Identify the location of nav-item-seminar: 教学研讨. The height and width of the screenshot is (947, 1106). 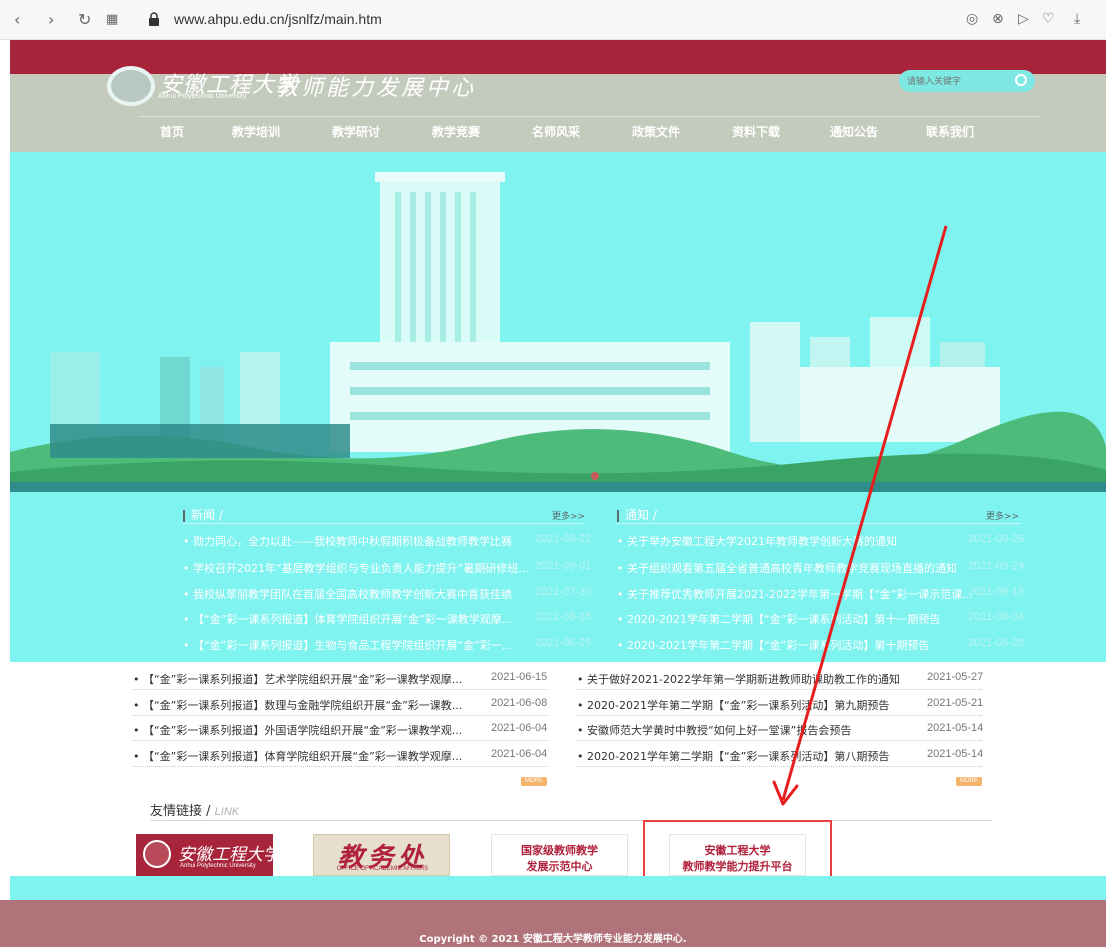
(356, 131).